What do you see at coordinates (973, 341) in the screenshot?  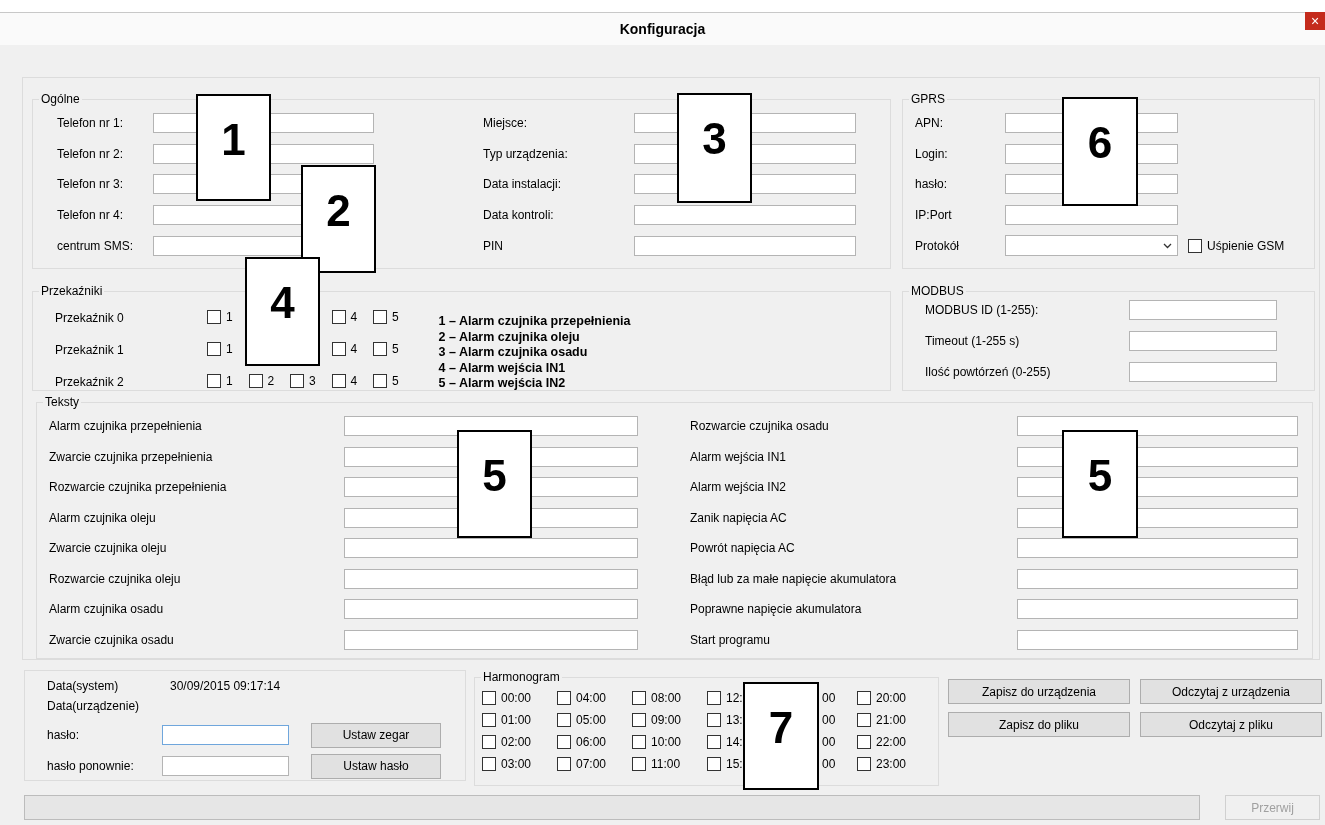 I see `field-label: Timeout (1-255 s)` at bounding box center [973, 341].